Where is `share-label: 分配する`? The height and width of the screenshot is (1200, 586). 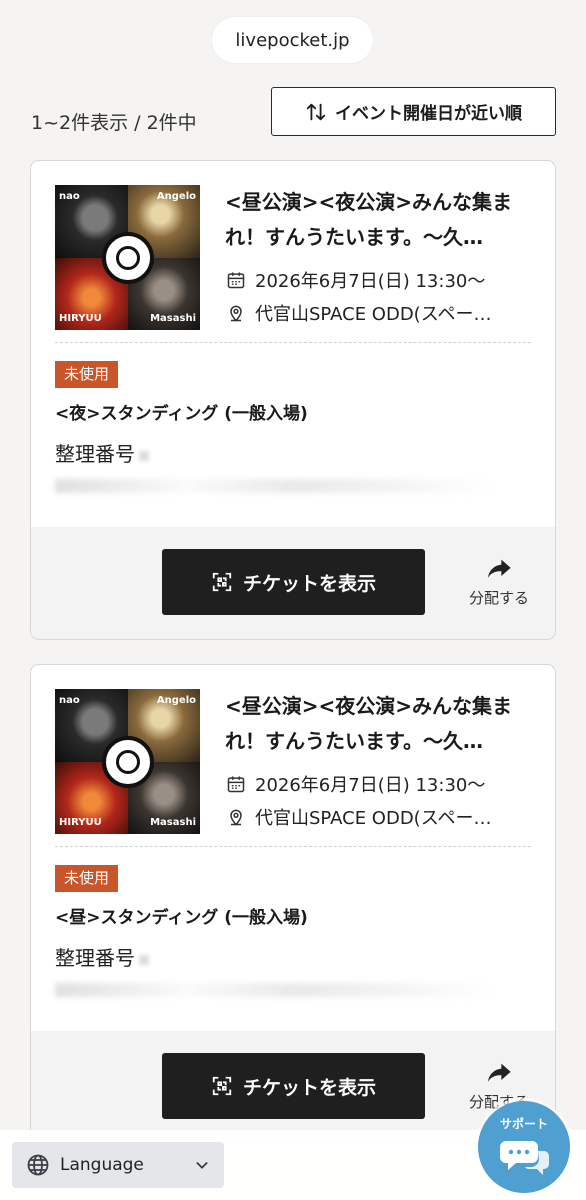
share-label: 分配する is located at coordinates (498, 598).